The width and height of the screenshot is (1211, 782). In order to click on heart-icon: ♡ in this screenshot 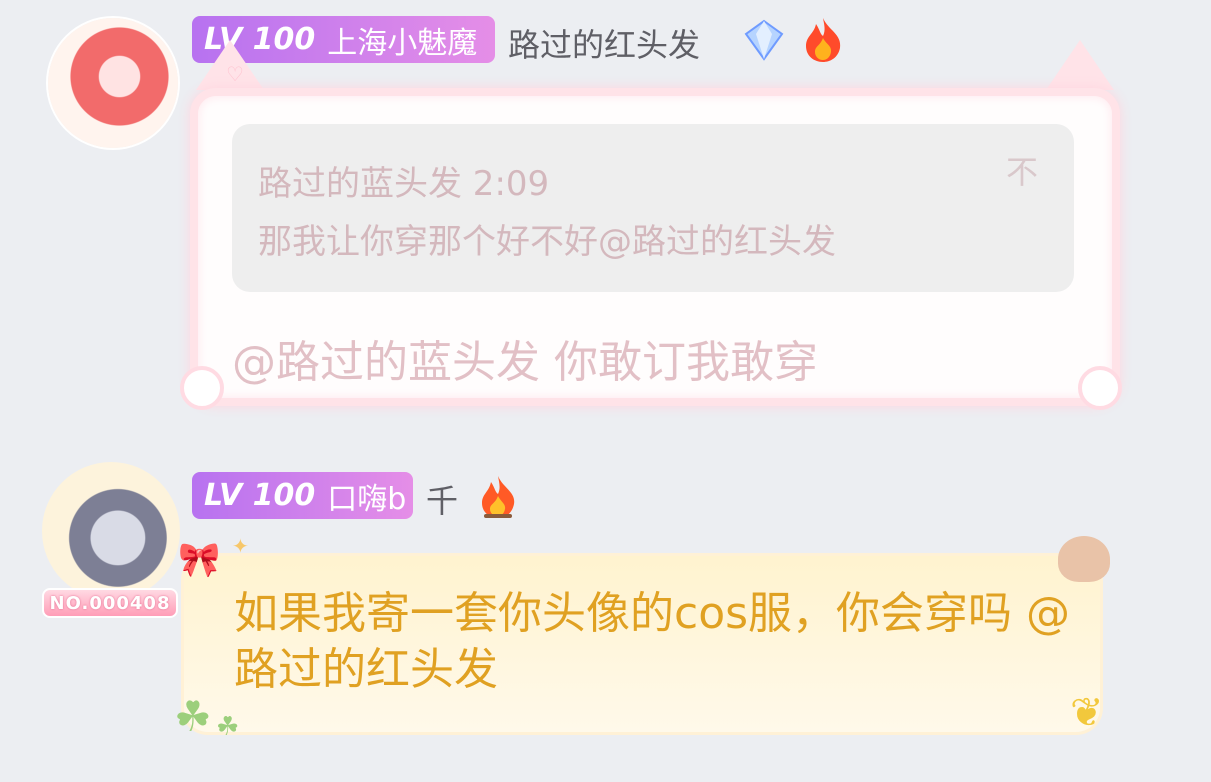, I will do `click(235, 74)`.